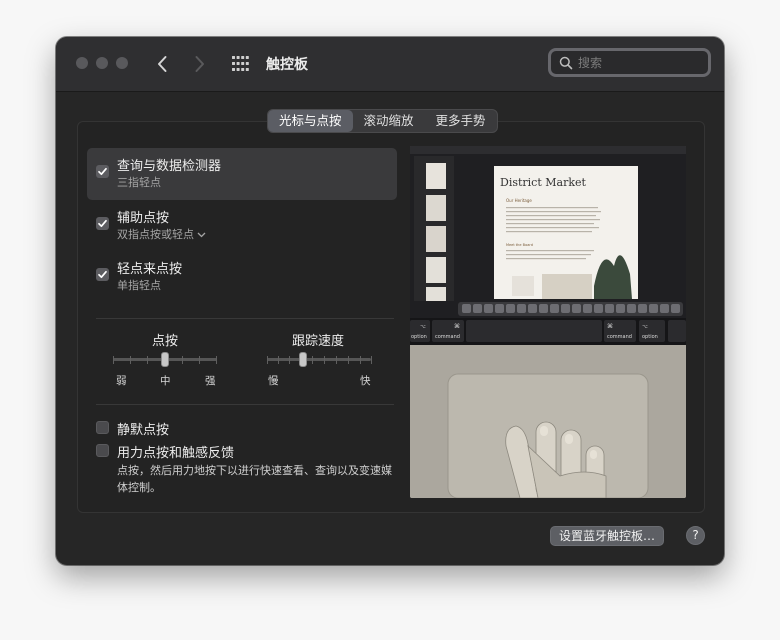  What do you see at coordinates (143, 430) in the screenshot?
I see `silent-click-label: 静默点按` at bounding box center [143, 430].